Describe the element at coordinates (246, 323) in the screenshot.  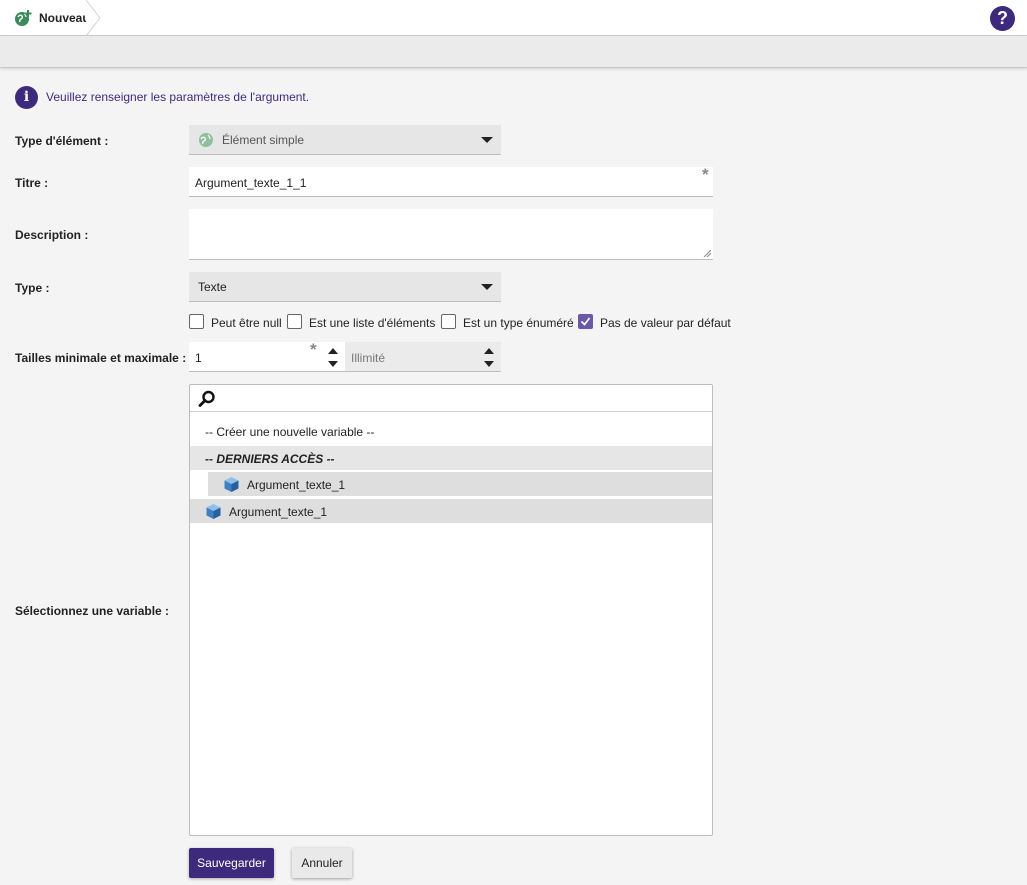
I see `checkbox-nullable-label: Peut être null` at that location.